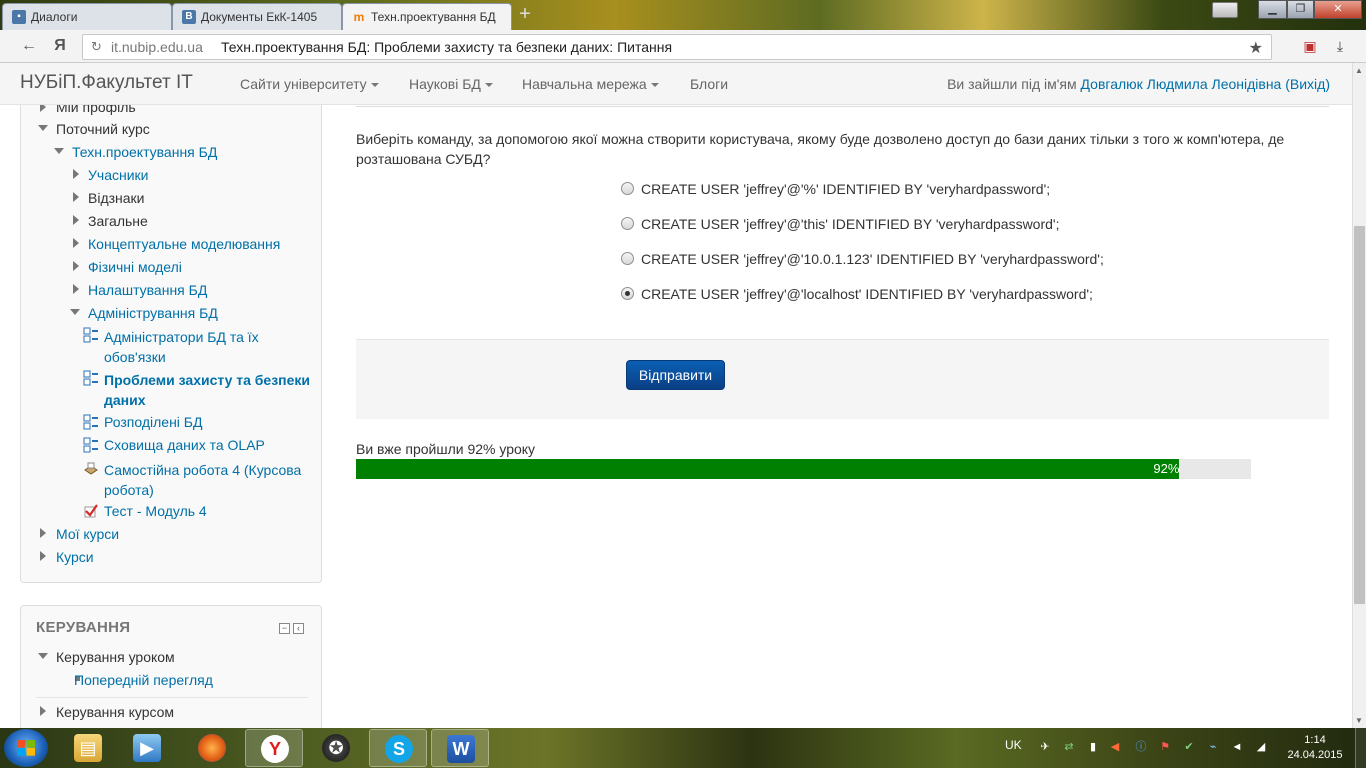 The image size is (1366, 768). I want to click on tree-db-administrators: Адміністратори БД та їх обов'язки, so click(209, 347).